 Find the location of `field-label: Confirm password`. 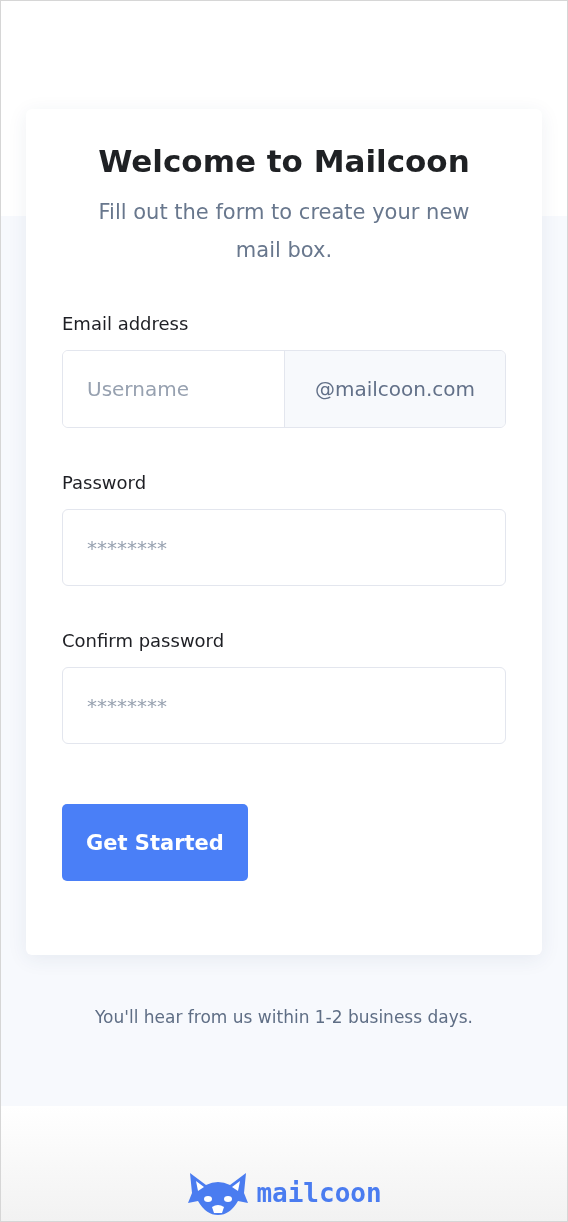

field-label: Confirm password is located at coordinates (143, 640).